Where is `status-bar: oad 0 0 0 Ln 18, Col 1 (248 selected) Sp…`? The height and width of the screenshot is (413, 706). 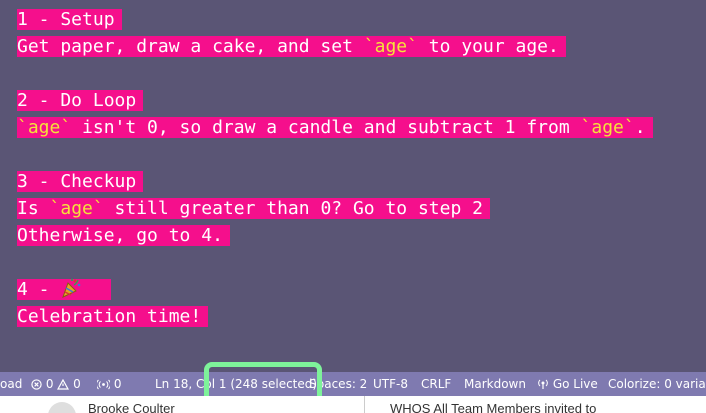
status-bar: oad 0 0 0 Ln 18, Col 1 (248 selected) Sp… is located at coordinates (353, 384).